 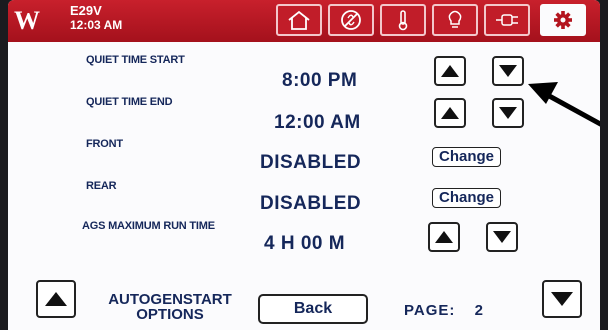 I want to click on page-up-button, so click(x=56, y=299).